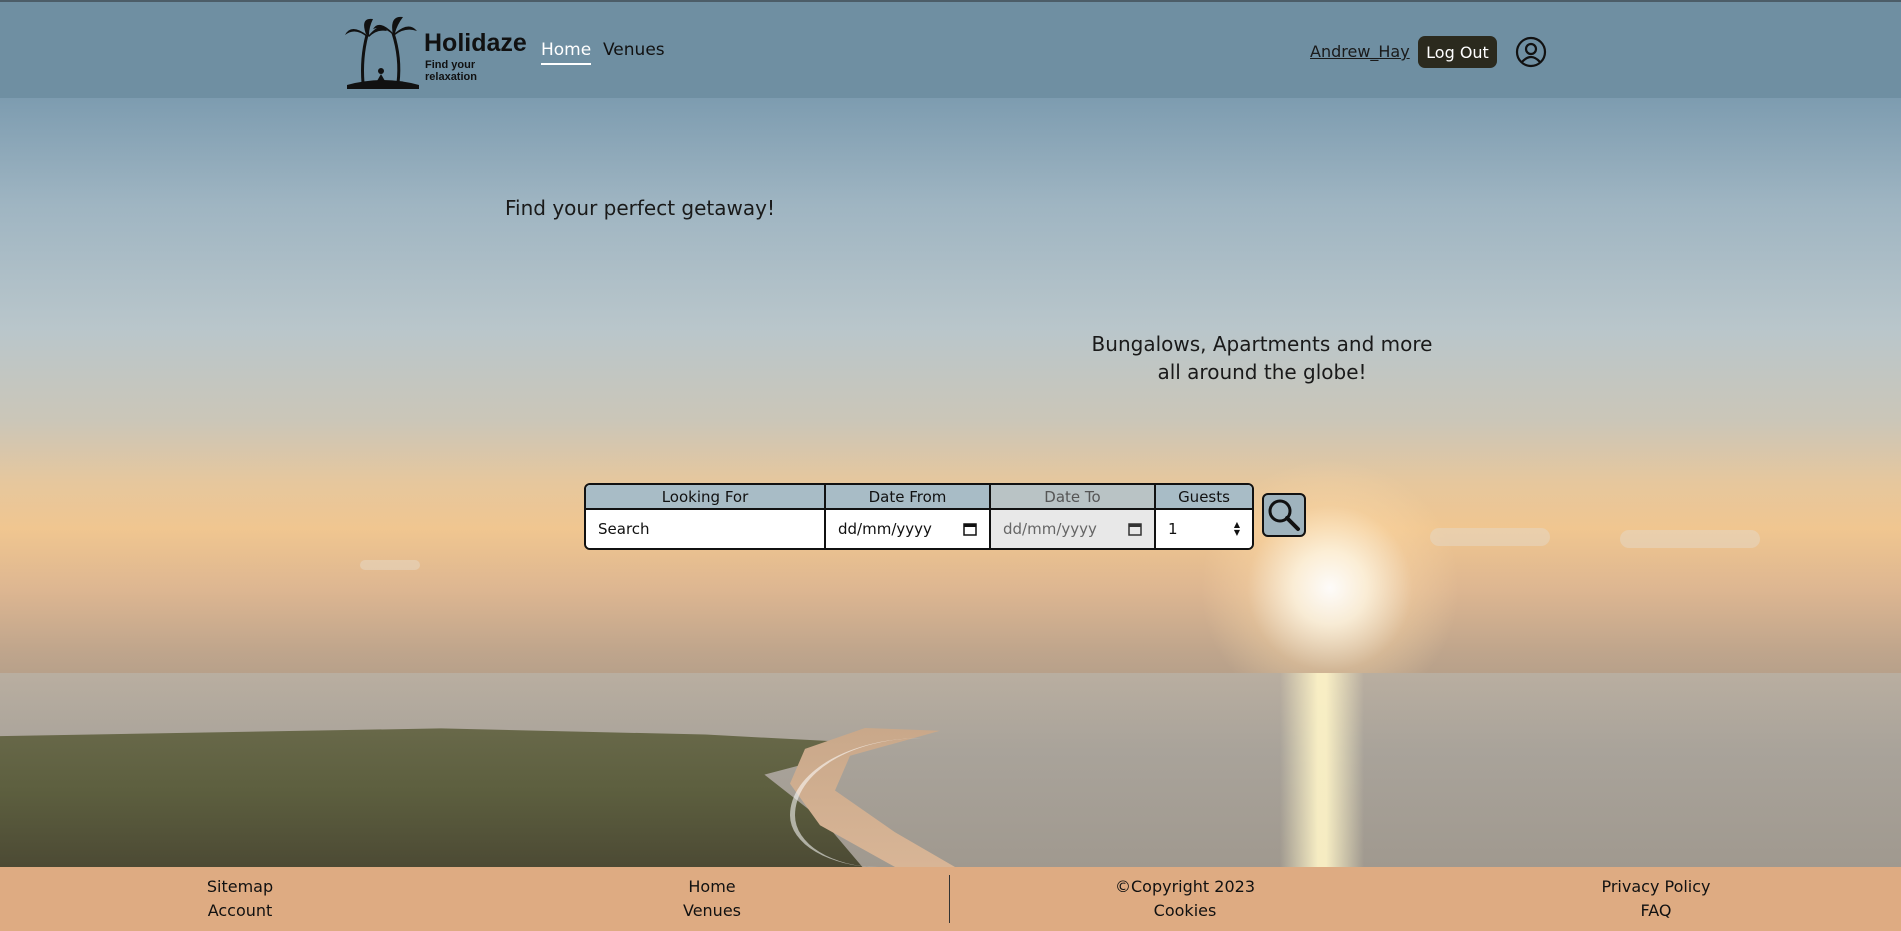 Image resolution: width=1901 pixels, height=931 pixels. Describe the element at coordinates (1322, 770) in the screenshot. I see `sun-reflection` at that location.